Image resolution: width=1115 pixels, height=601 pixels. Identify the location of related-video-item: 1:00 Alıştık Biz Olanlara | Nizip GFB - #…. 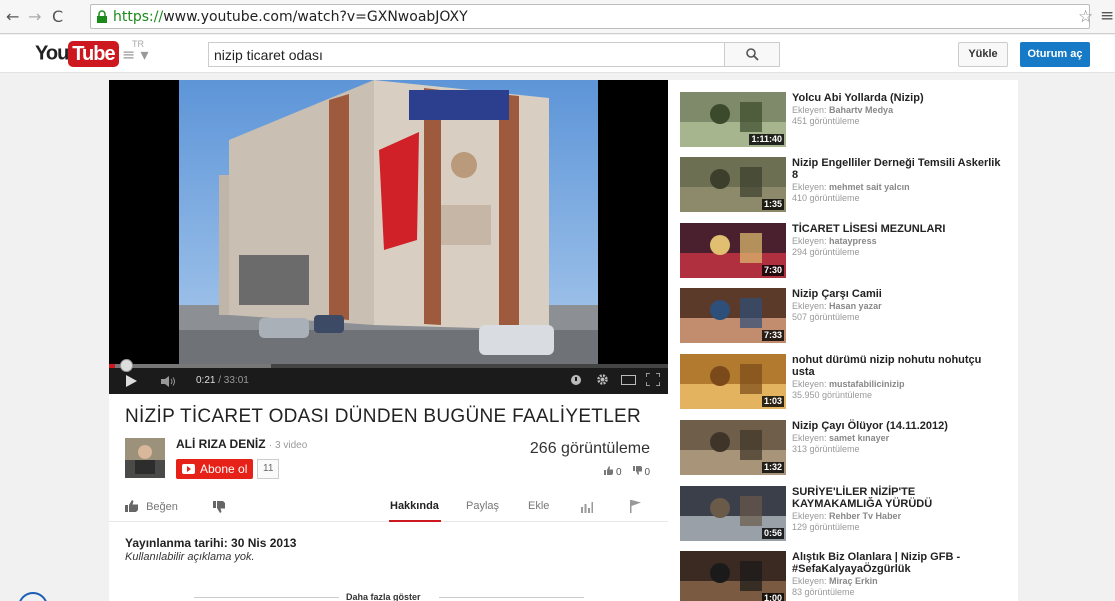
(845, 576).